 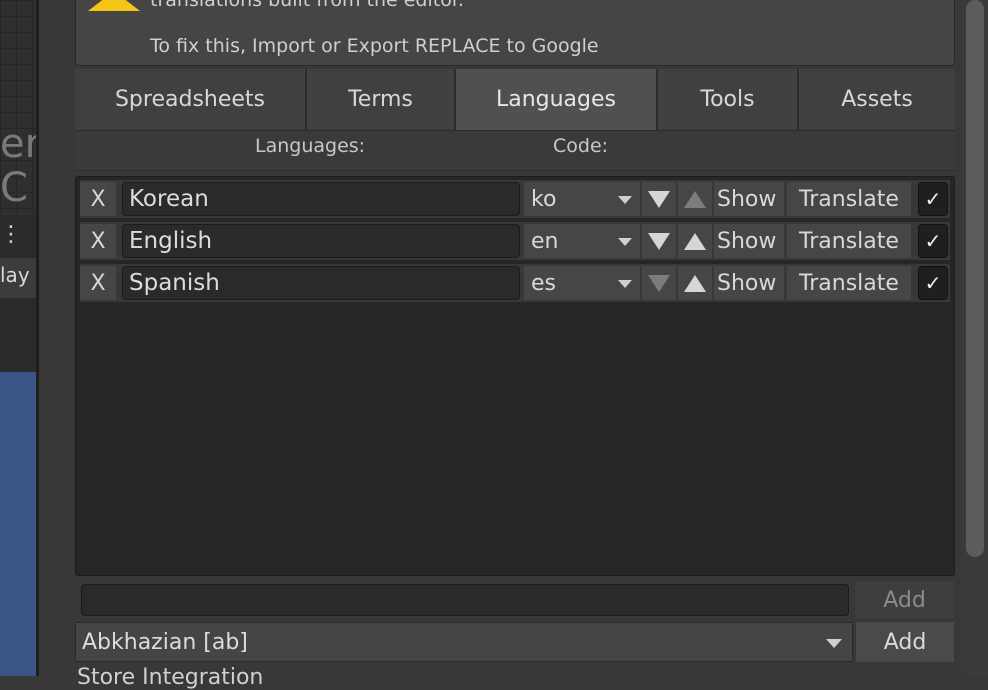 What do you see at coordinates (114, 5) in the screenshot?
I see `warning-icon` at bounding box center [114, 5].